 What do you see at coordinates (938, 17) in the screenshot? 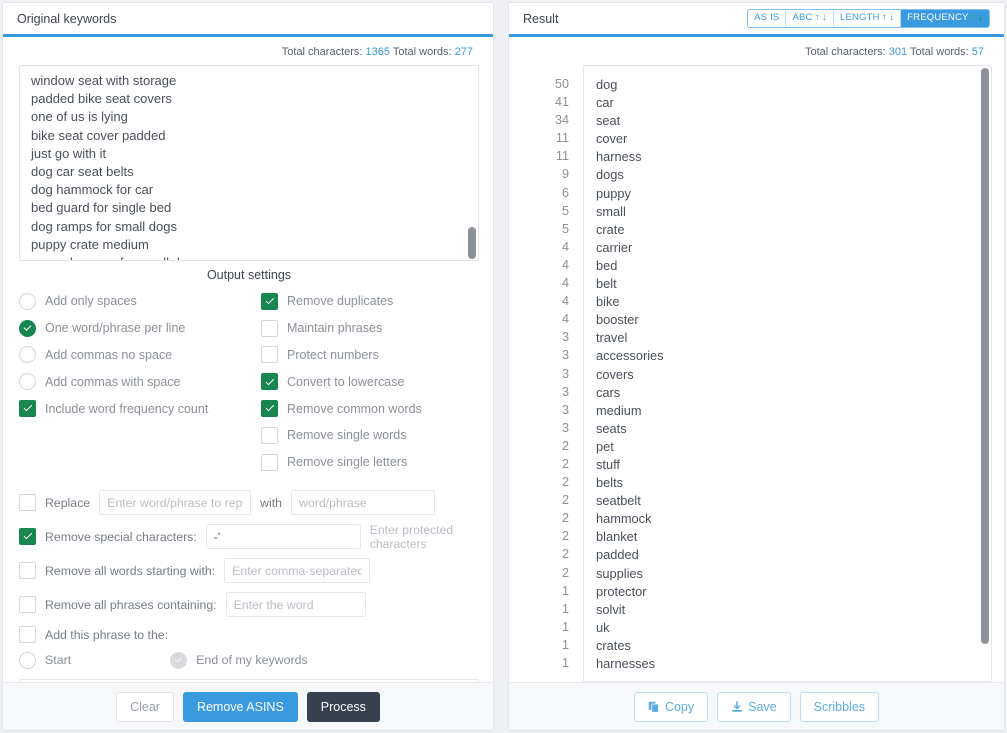
I see `sort-button-label: FREQUENCY` at bounding box center [938, 17].